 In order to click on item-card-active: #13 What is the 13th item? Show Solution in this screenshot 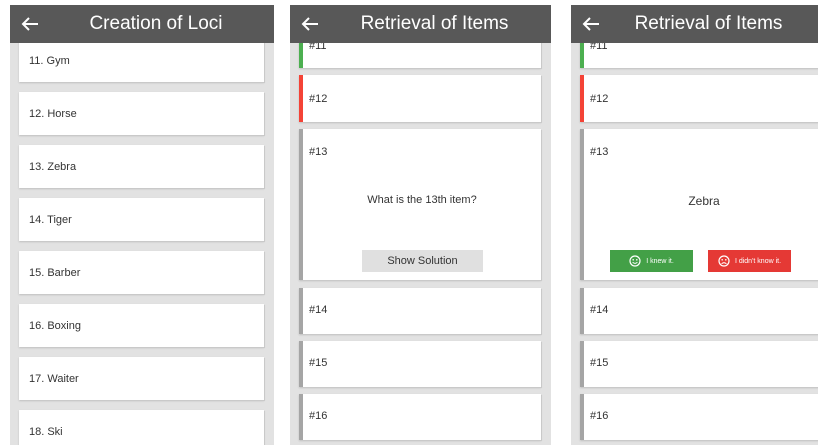, I will do `click(420, 204)`.